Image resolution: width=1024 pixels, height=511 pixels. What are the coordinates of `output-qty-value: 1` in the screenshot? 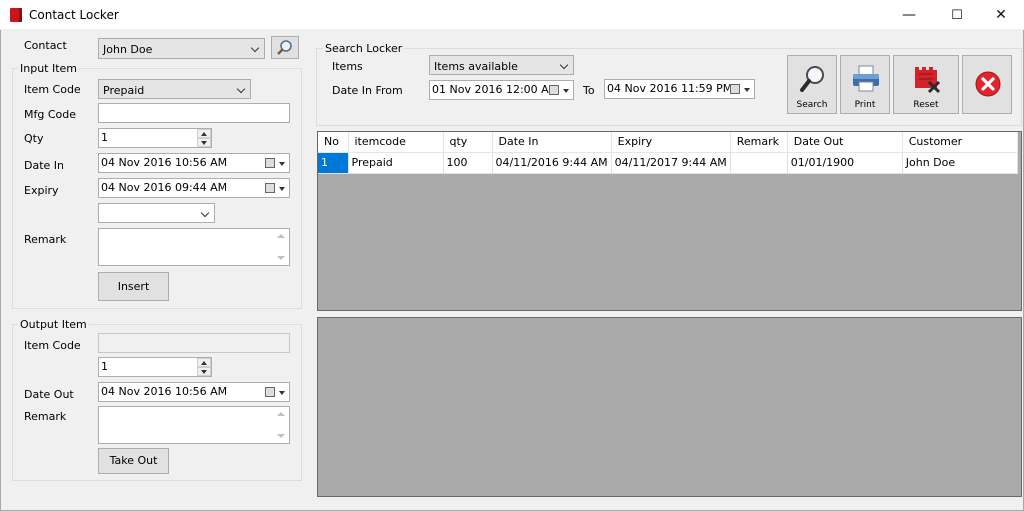 It's located at (104, 366).